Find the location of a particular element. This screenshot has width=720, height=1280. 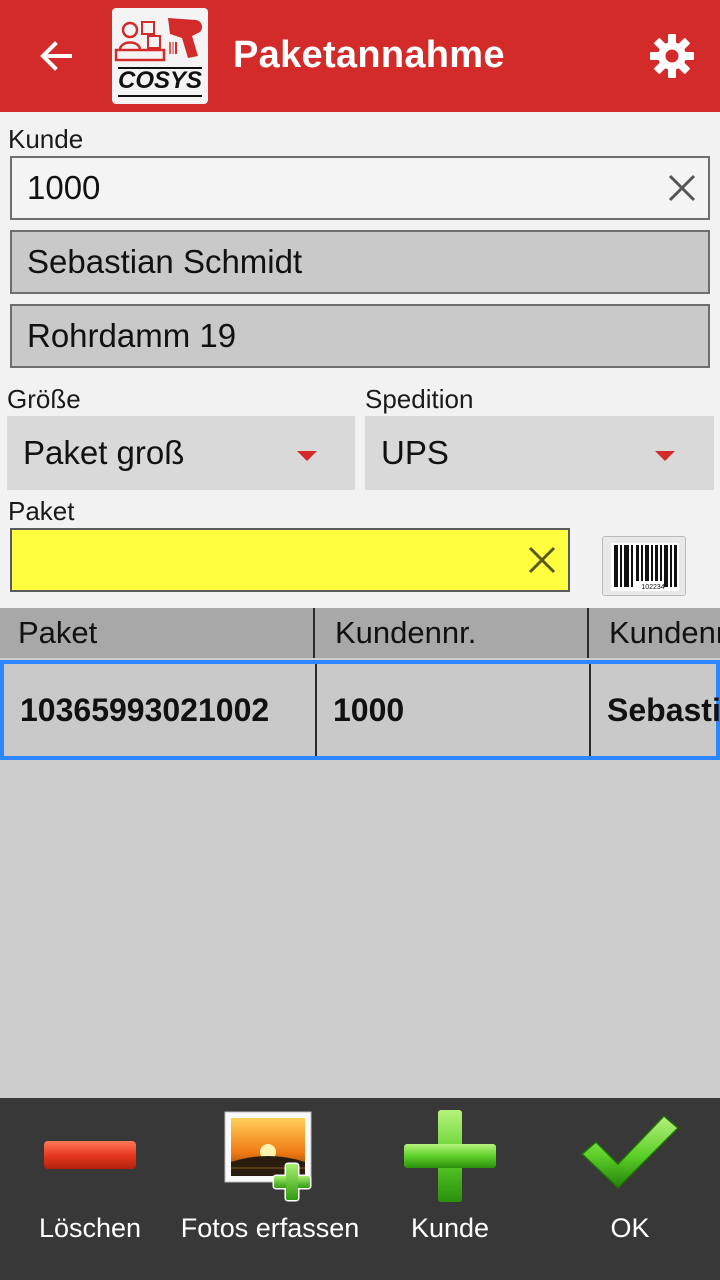

arrow-back-icon is located at coordinates (56, 56).